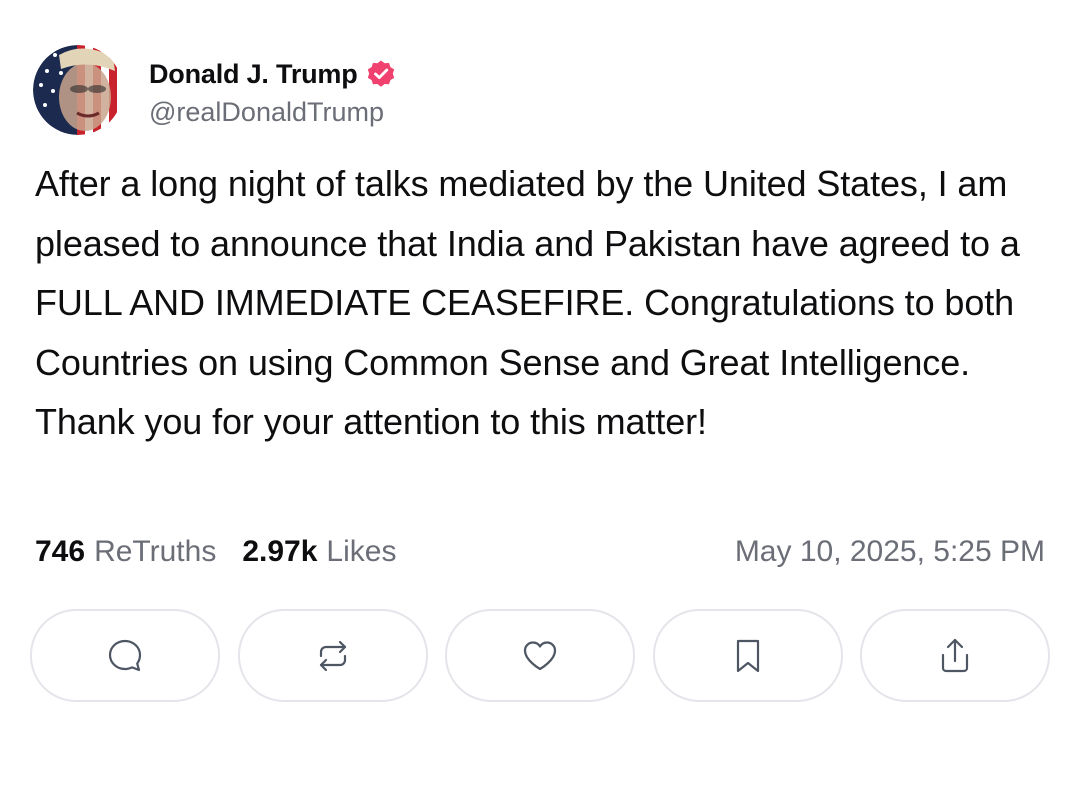  I want to click on like-button, so click(540, 655).